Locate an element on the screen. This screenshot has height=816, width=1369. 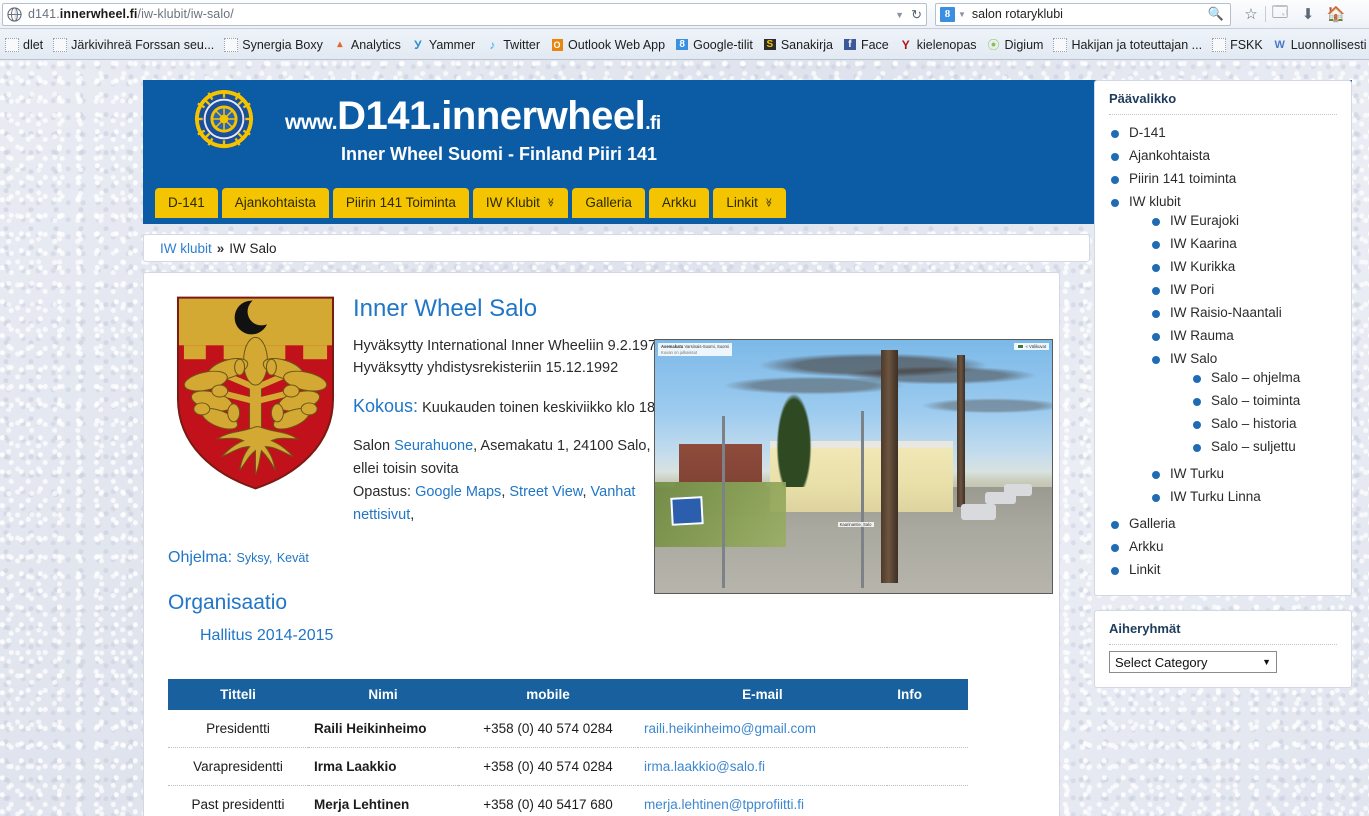
nav-item-linkit: Linkit ≫ is located at coordinates (750, 203).